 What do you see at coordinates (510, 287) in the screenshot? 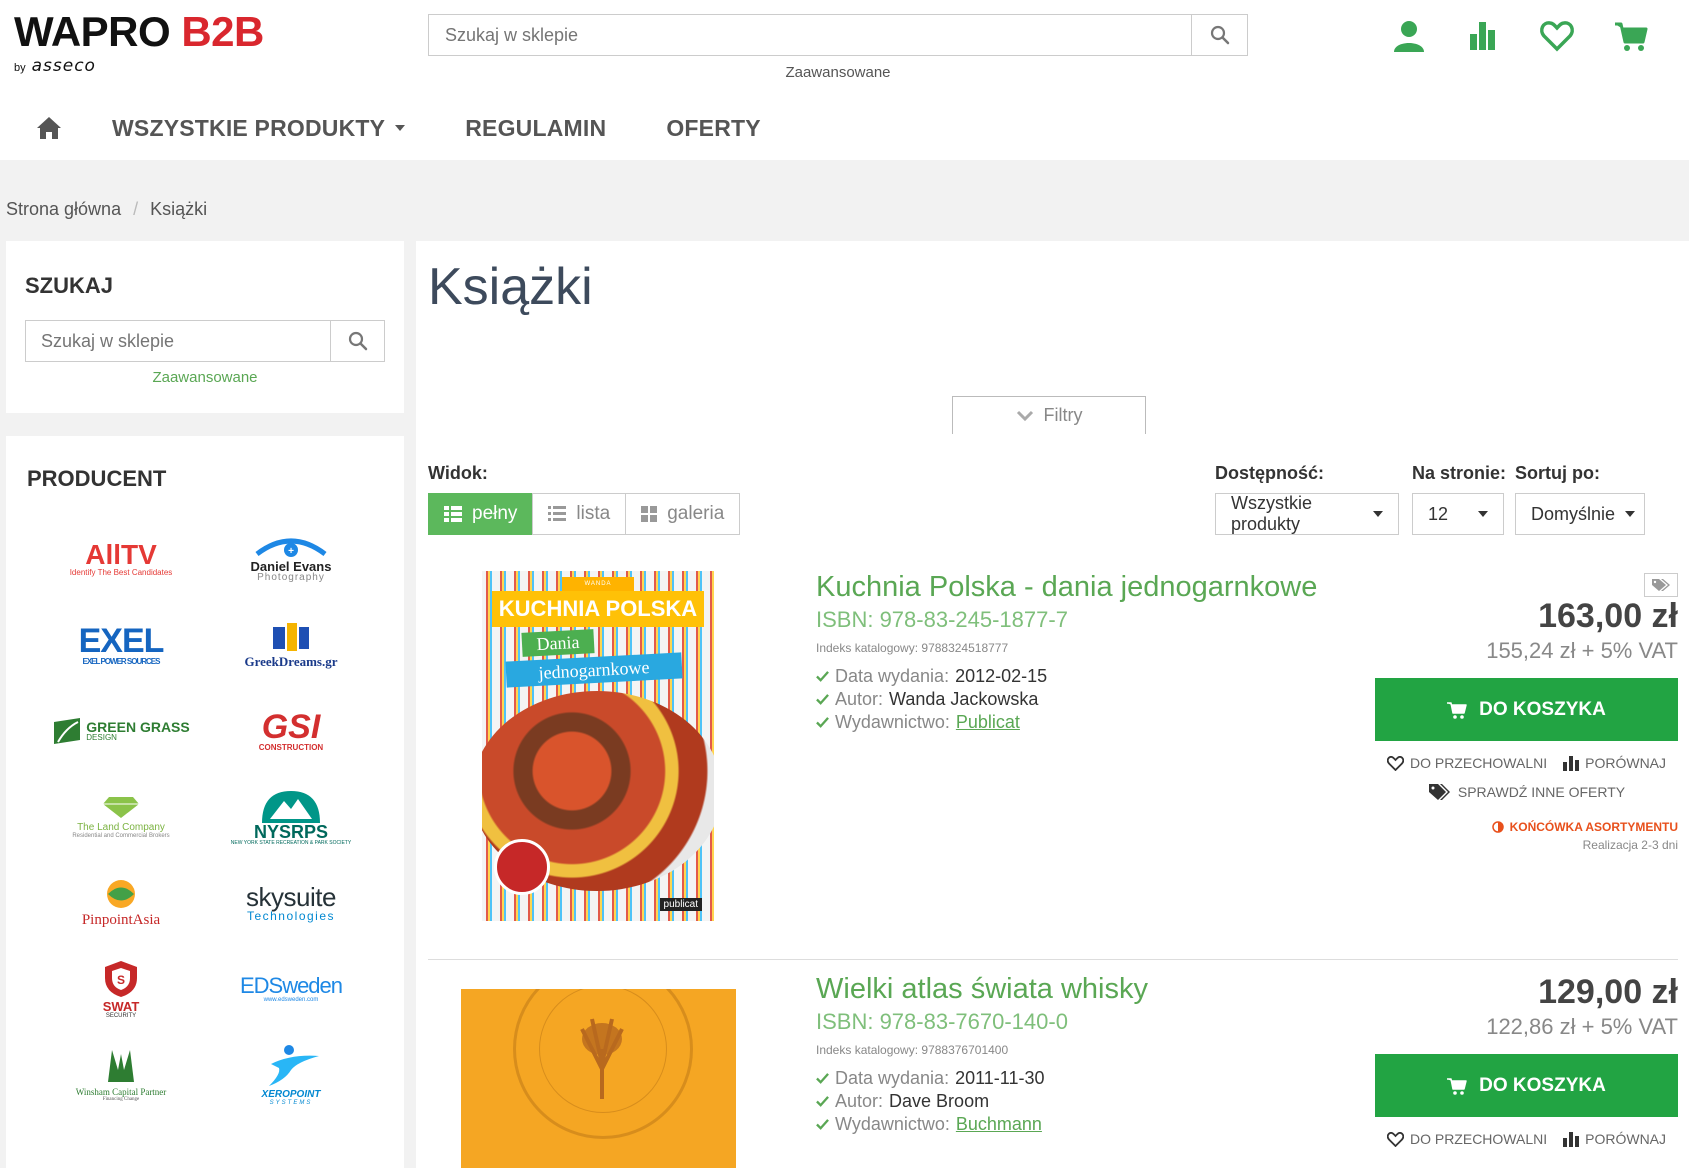
I see `page-title: Książki` at bounding box center [510, 287].